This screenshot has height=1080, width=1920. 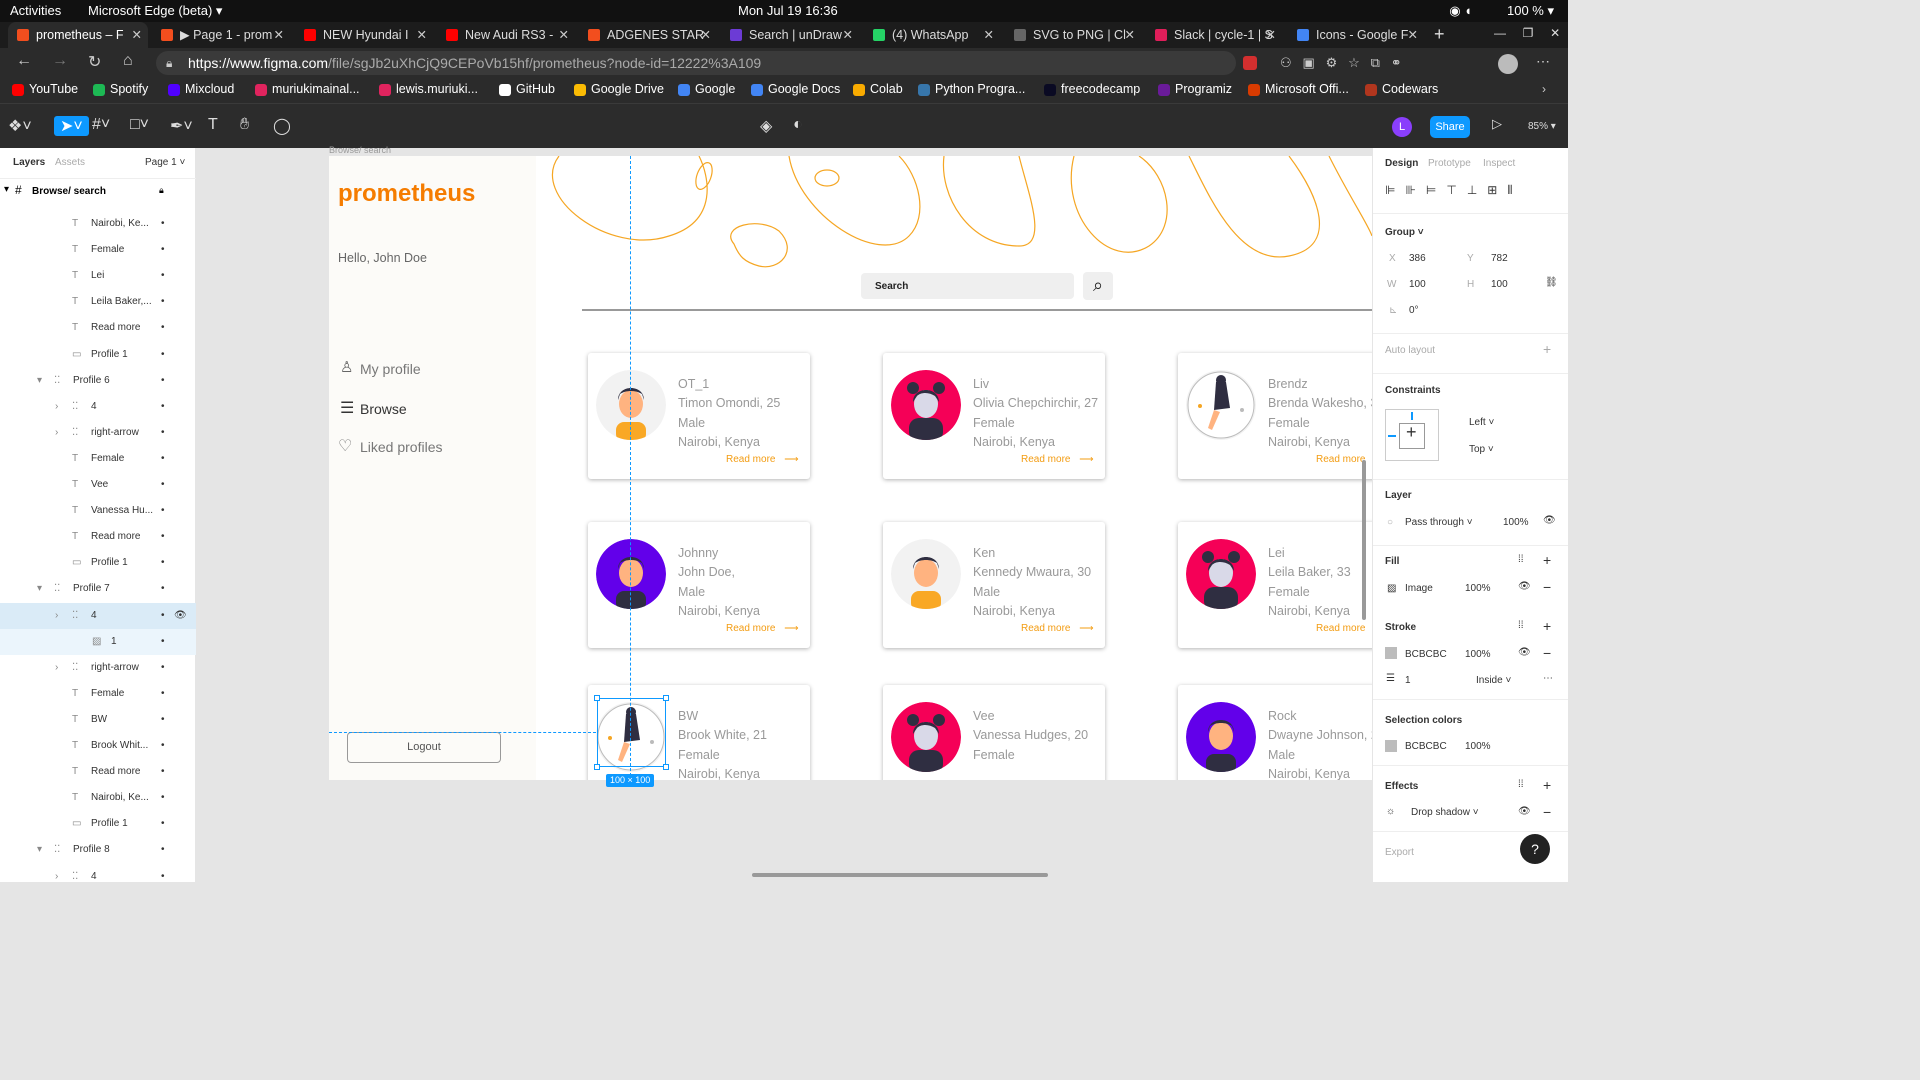 What do you see at coordinates (424, 747) in the screenshot?
I see `logout-button: Logout` at bounding box center [424, 747].